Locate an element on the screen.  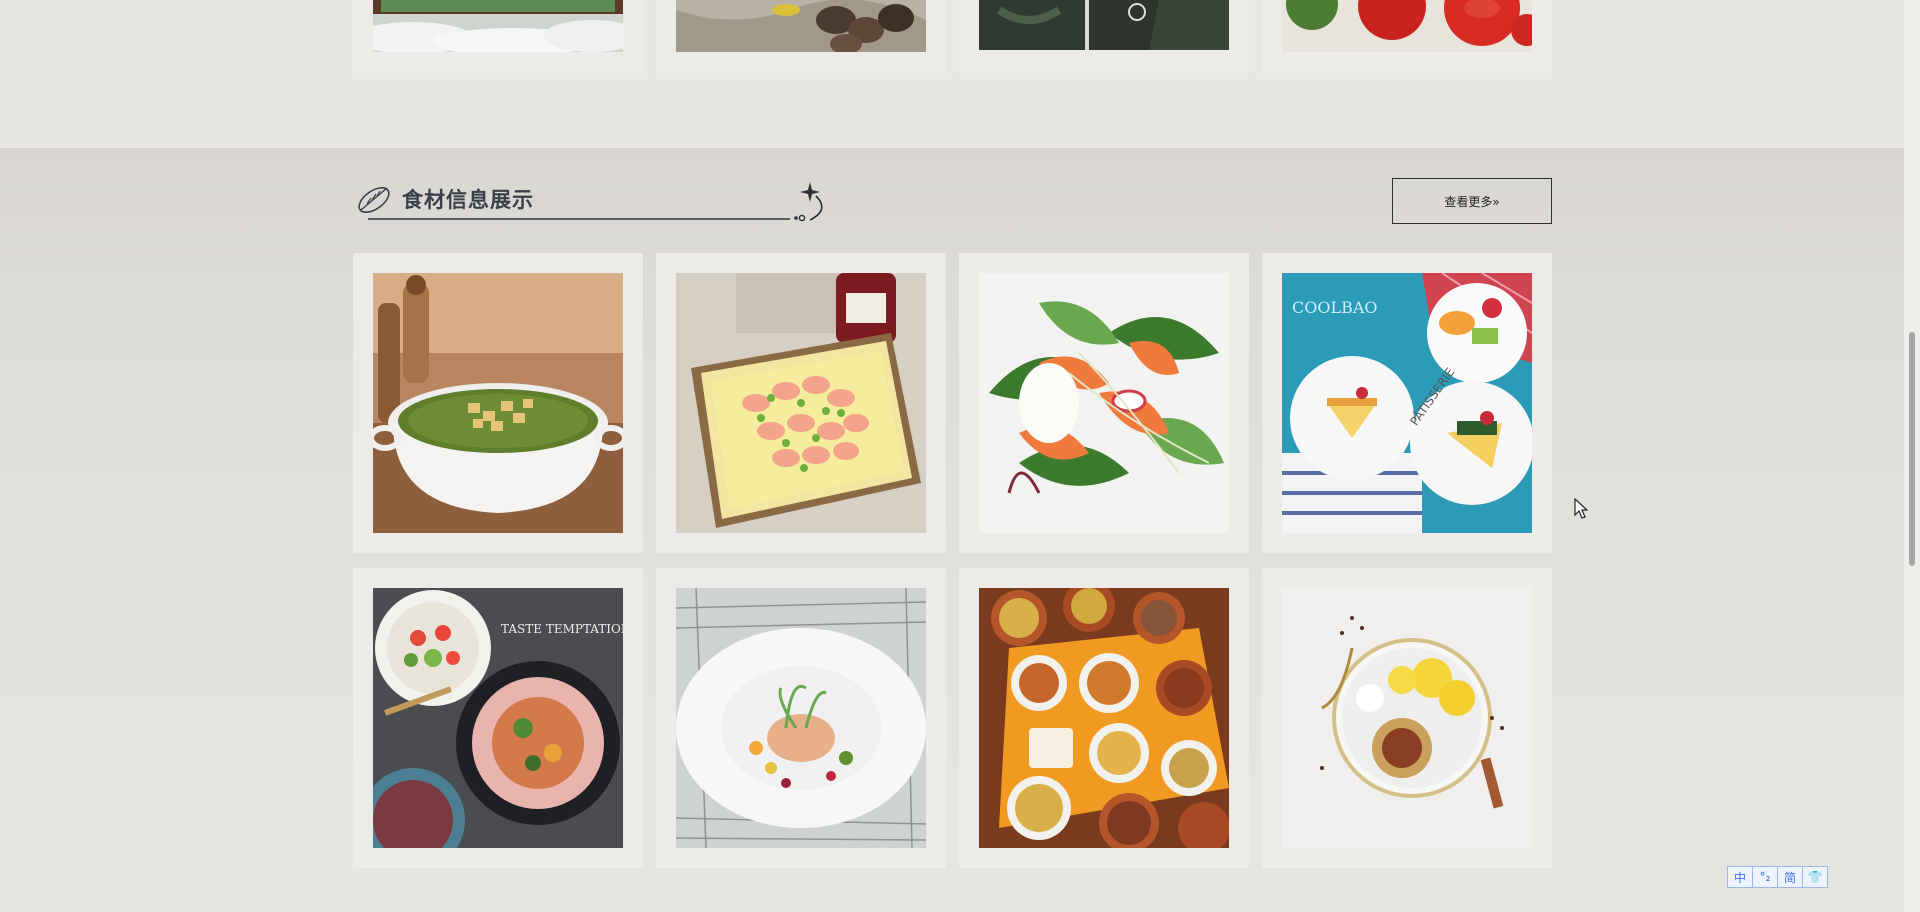
food-image-salmon-salad is located at coordinates (1104, 403).